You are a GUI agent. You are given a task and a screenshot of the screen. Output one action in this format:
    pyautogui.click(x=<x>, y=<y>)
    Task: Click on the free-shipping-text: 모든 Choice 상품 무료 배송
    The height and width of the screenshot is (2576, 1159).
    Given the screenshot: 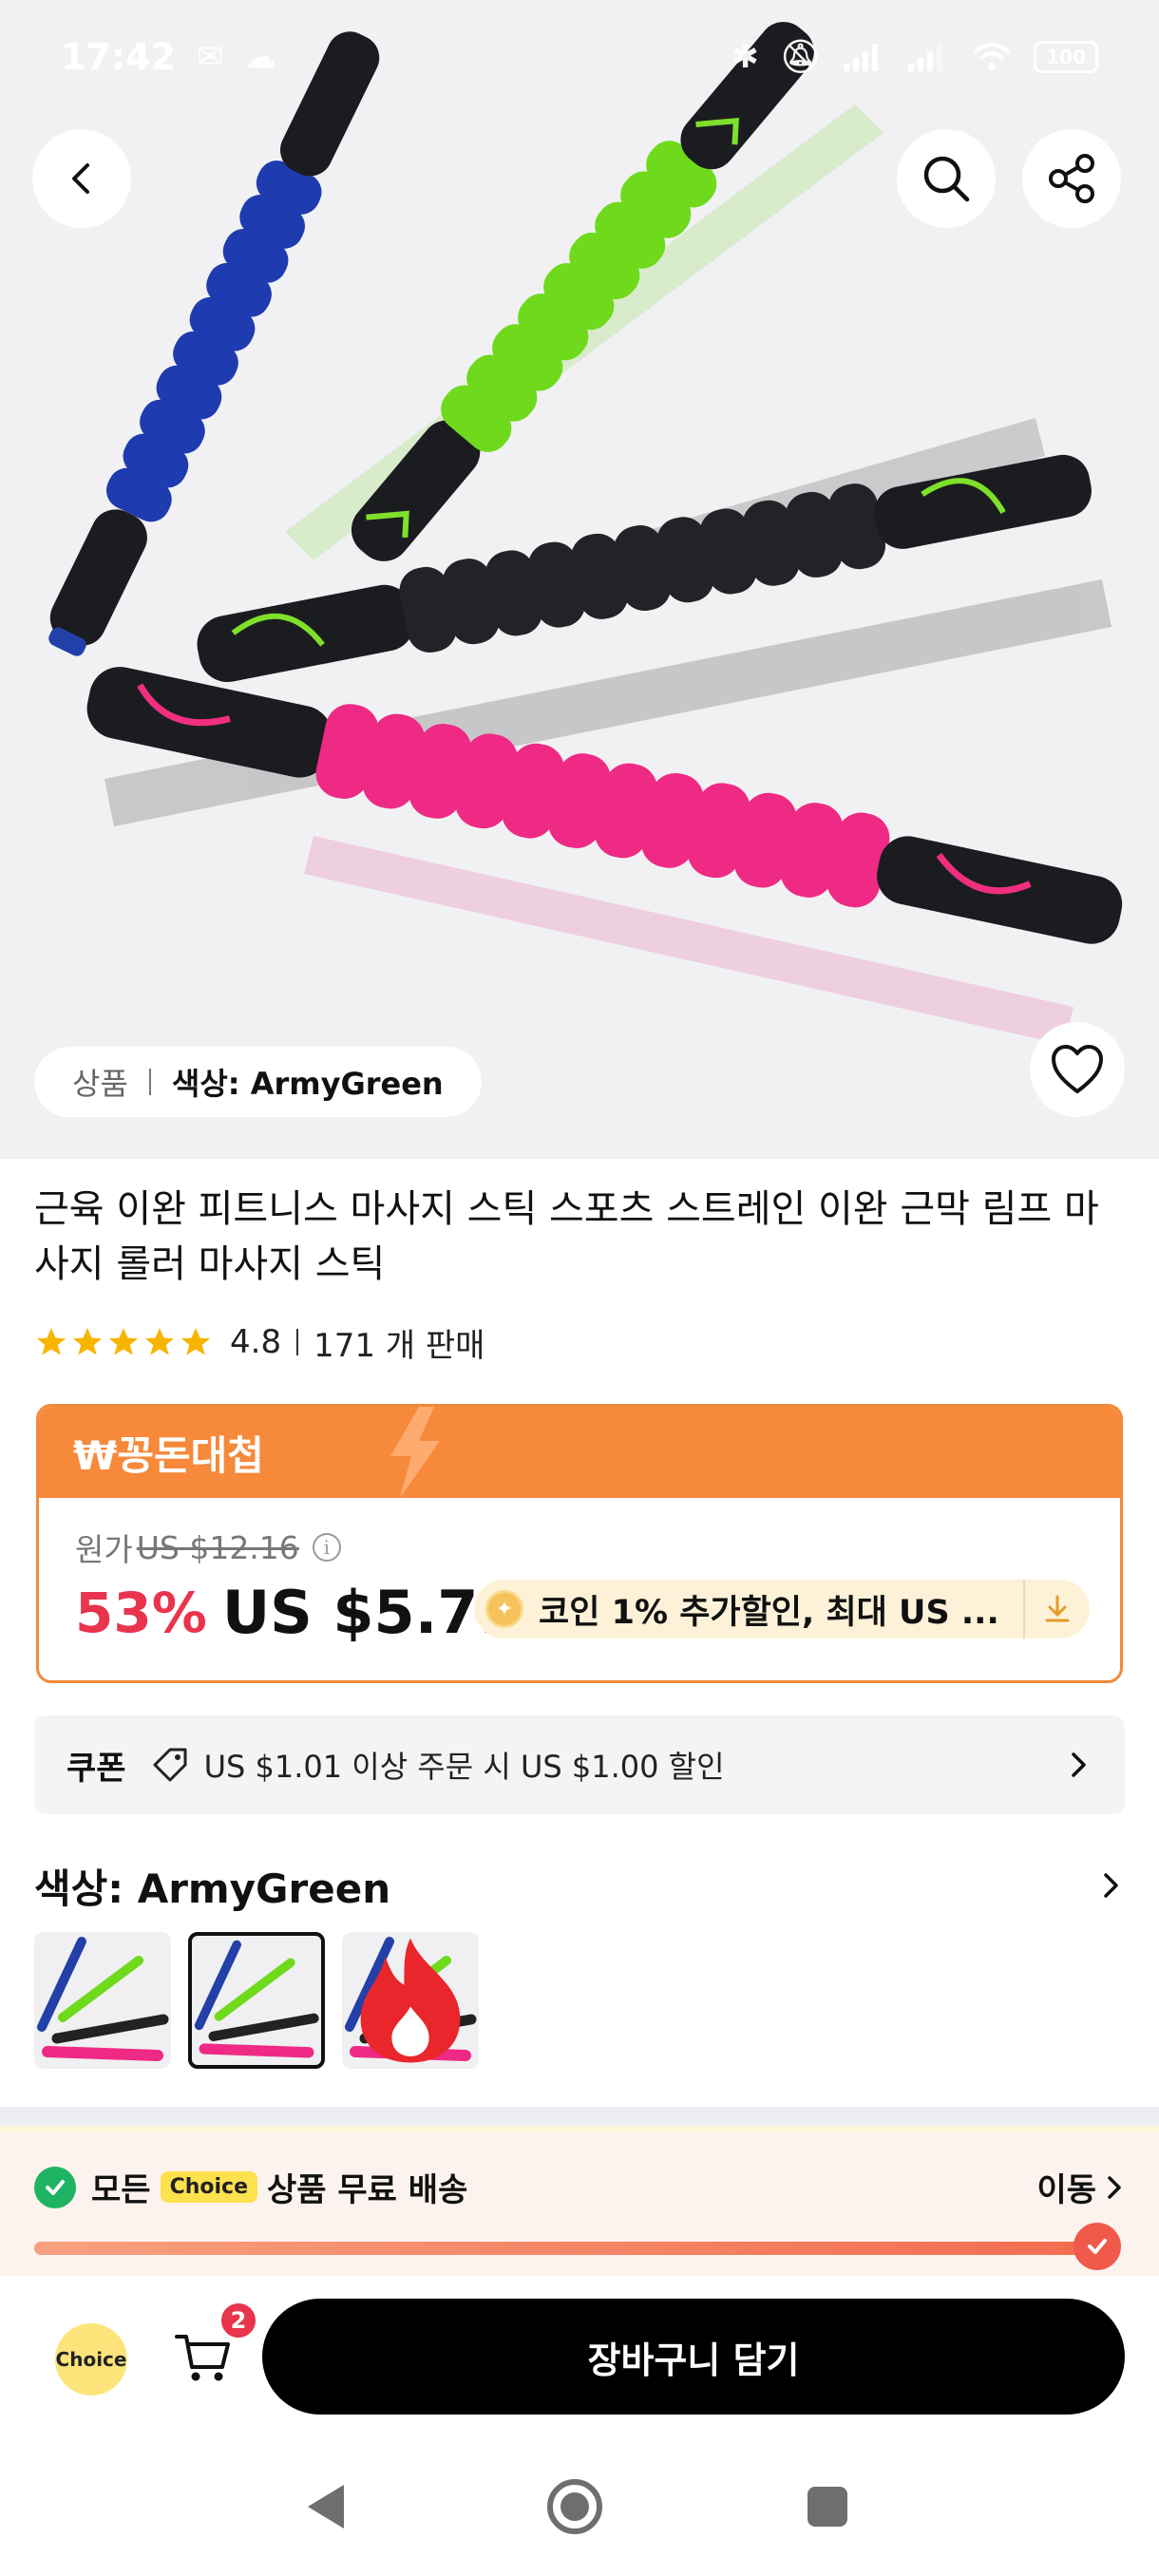 What is the action you would take?
    pyautogui.click(x=279, y=2187)
    